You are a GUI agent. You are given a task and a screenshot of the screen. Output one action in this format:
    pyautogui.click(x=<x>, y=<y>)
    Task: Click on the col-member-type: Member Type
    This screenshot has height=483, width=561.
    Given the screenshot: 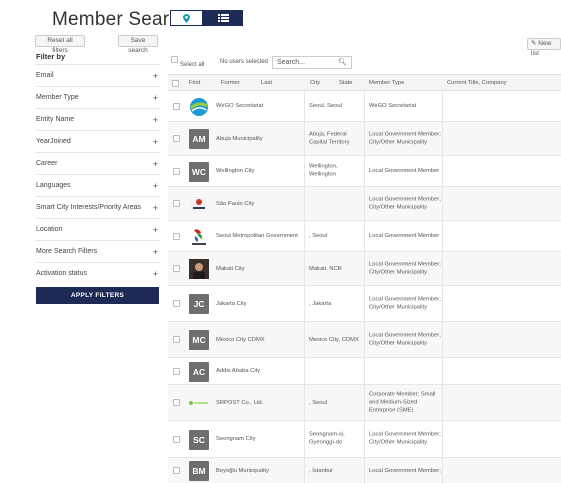 What is the action you would take?
    pyautogui.click(x=386, y=83)
    